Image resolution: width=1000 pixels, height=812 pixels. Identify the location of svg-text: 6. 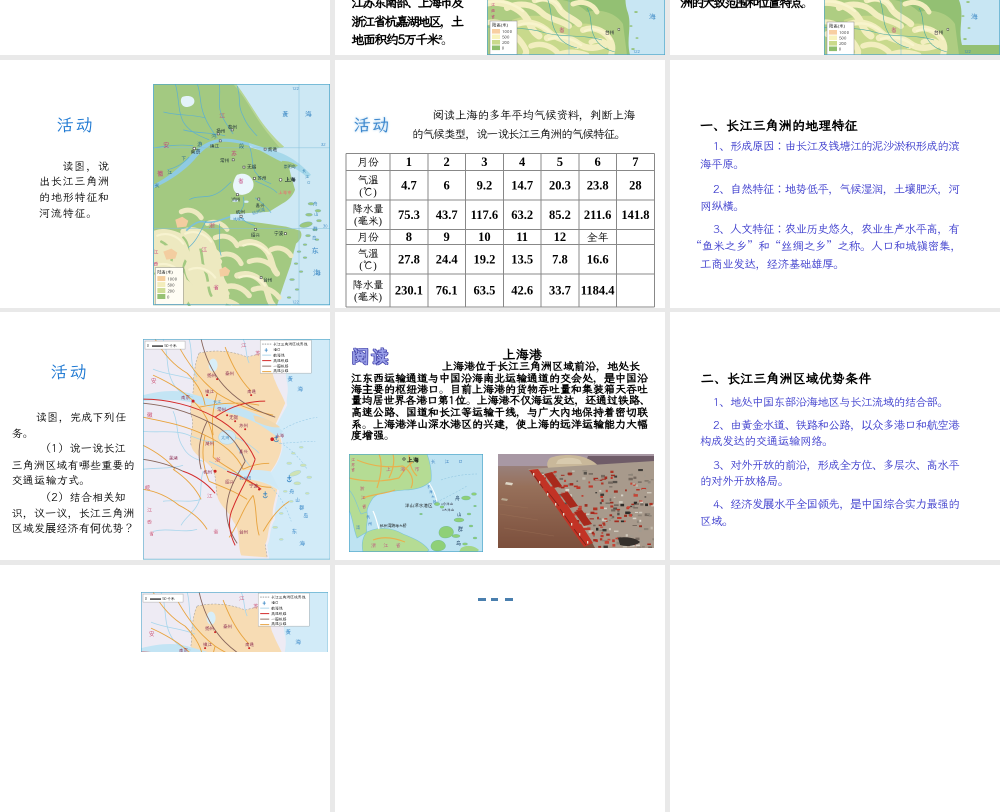
(598, 162).